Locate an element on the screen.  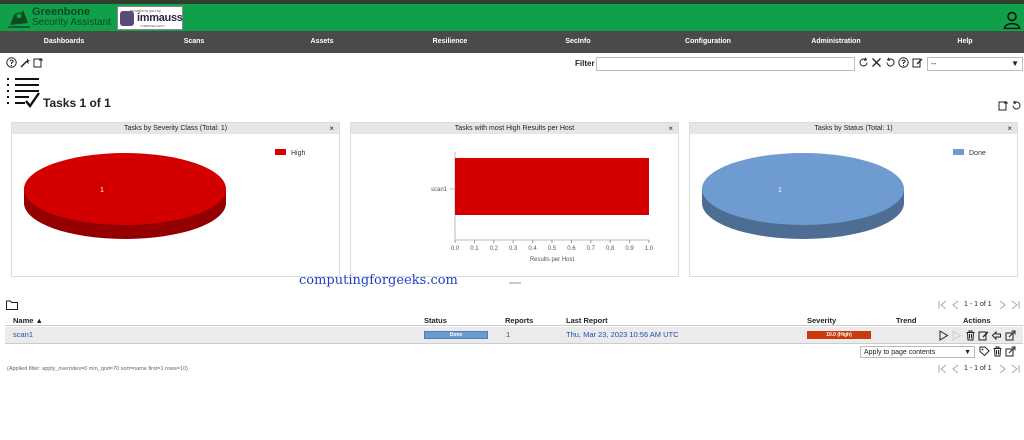
x-tick-label: 0.9 is located at coordinates (629, 249).